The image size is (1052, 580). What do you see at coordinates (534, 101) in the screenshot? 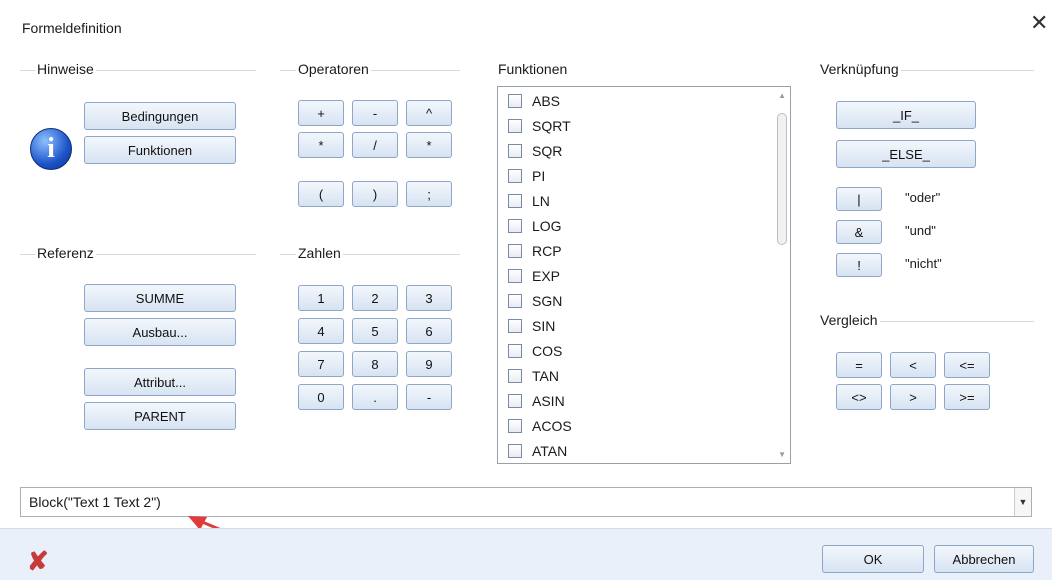
I see `list-item: ABS` at bounding box center [534, 101].